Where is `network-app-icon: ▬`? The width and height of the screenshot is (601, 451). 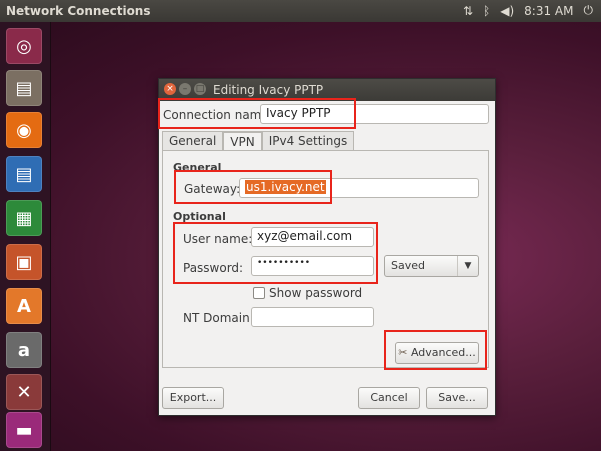
network-app-icon: ▬ is located at coordinates (24, 430).